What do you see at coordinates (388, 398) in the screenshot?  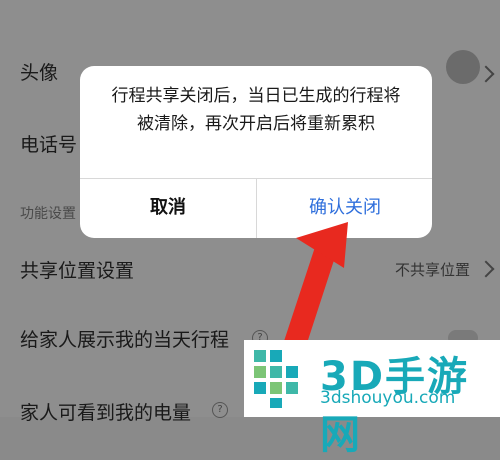 I see `watermark-url: 3dshouyou.com` at bounding box center [388, 398].